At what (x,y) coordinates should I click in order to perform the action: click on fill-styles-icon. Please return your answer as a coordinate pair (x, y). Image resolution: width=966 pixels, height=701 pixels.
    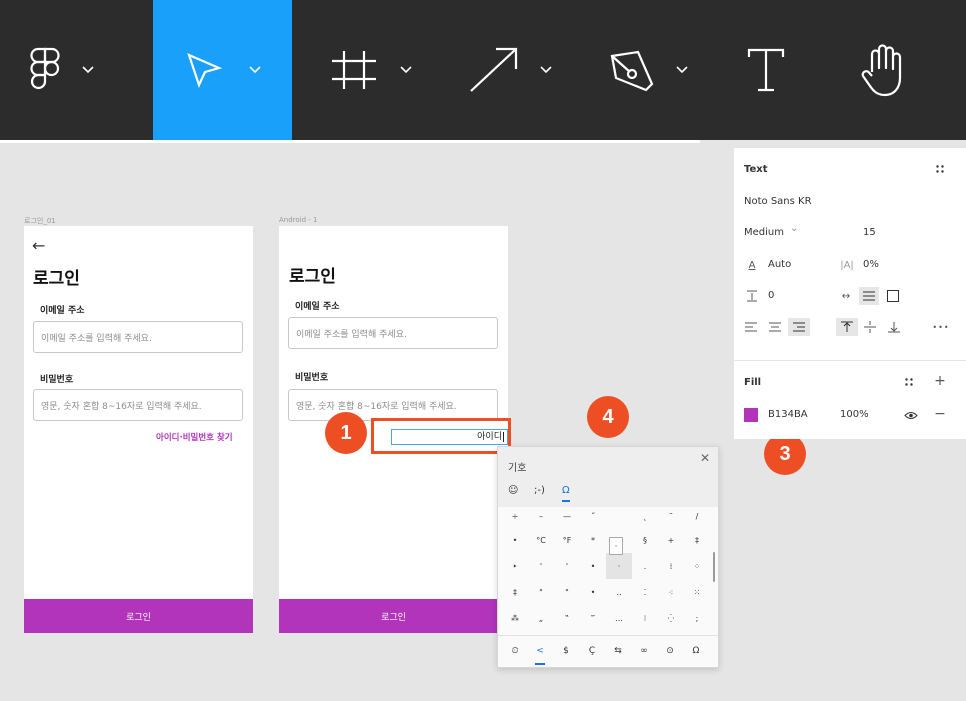
    Looking at the image, I should click on (909, 382).